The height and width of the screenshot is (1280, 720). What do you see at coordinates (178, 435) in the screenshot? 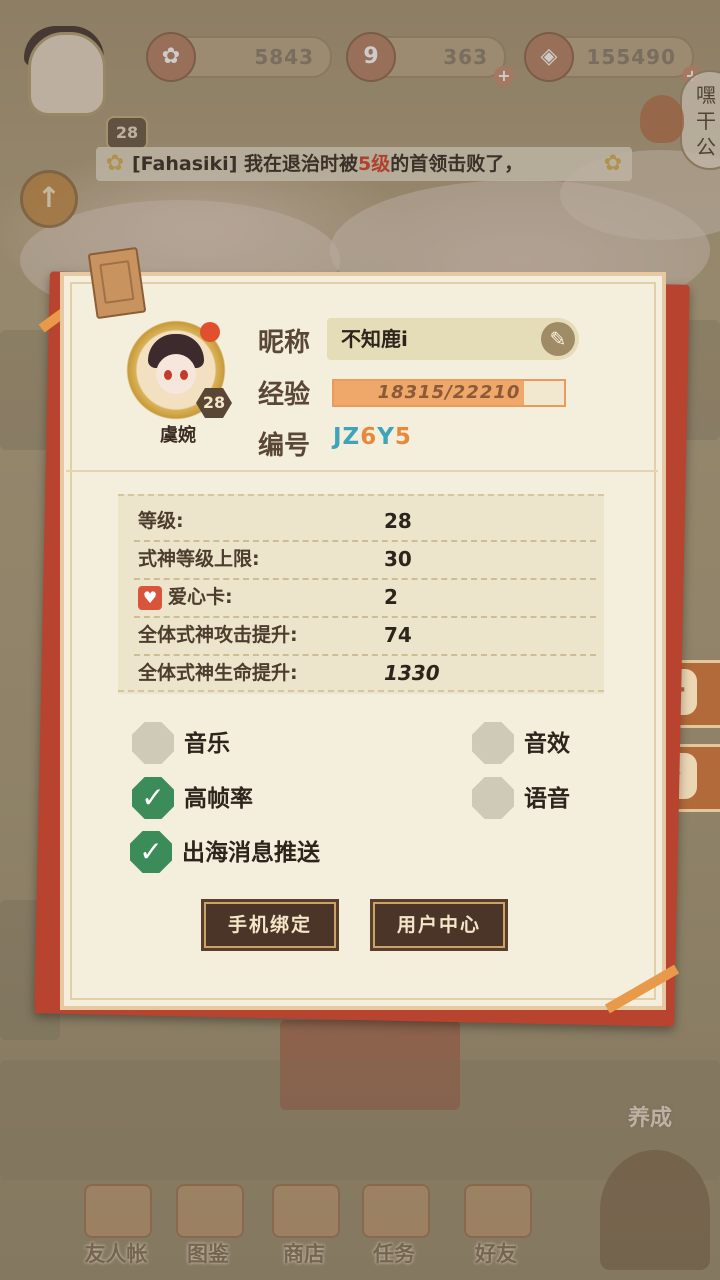
I see `profile-title: 虞婉` at bounding box center [178, 435].